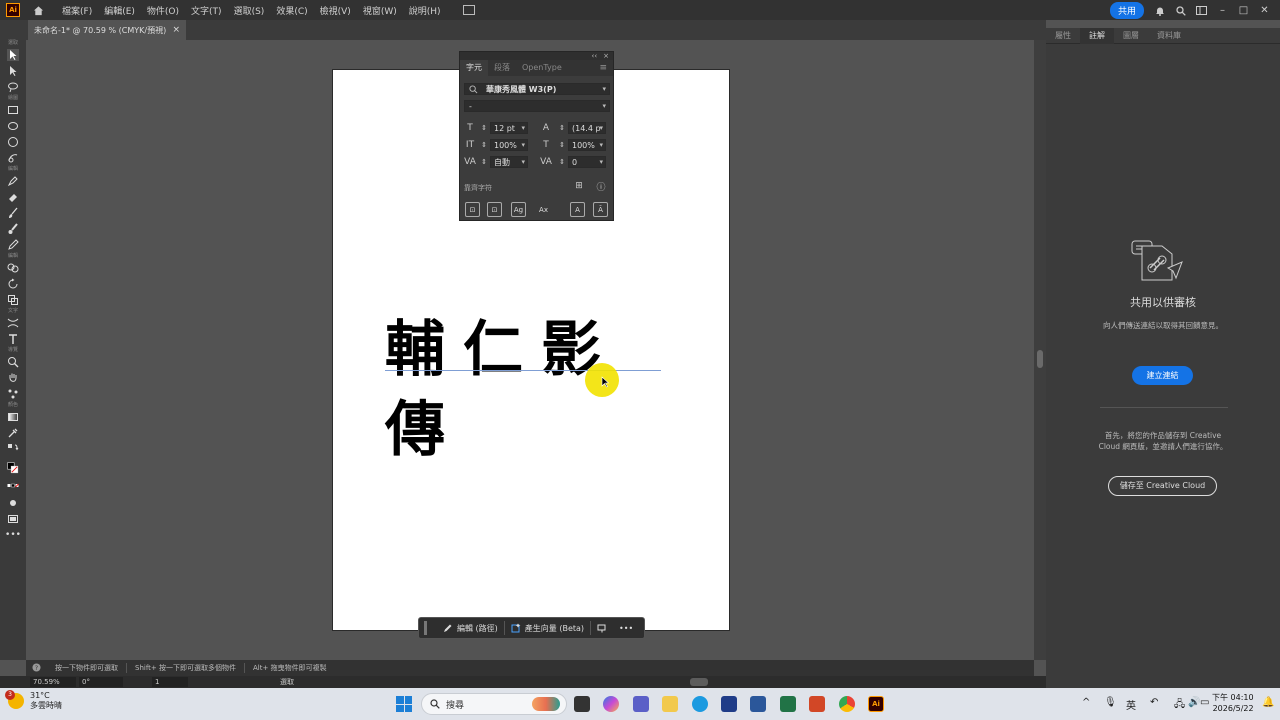  I want to click on horizontal-scale-field: 100% ▾, so click(587, 145).